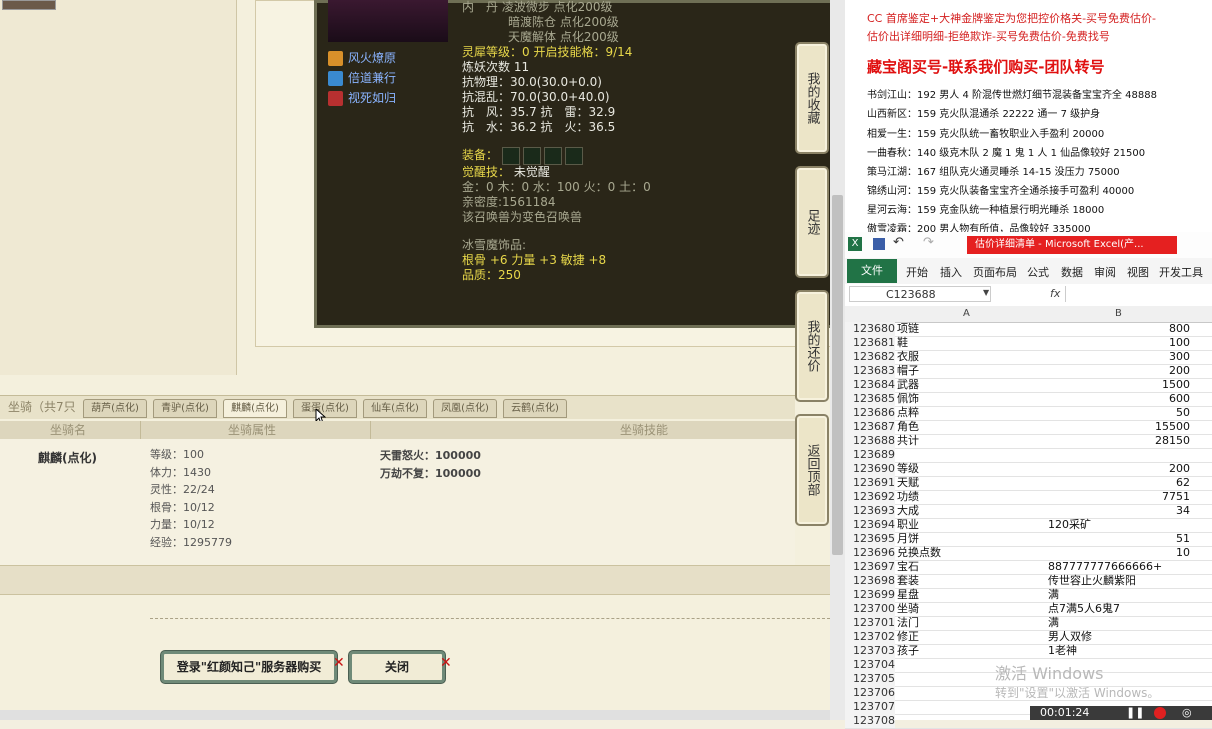  I want to click on cell-a: 修正, so click(972, 637).